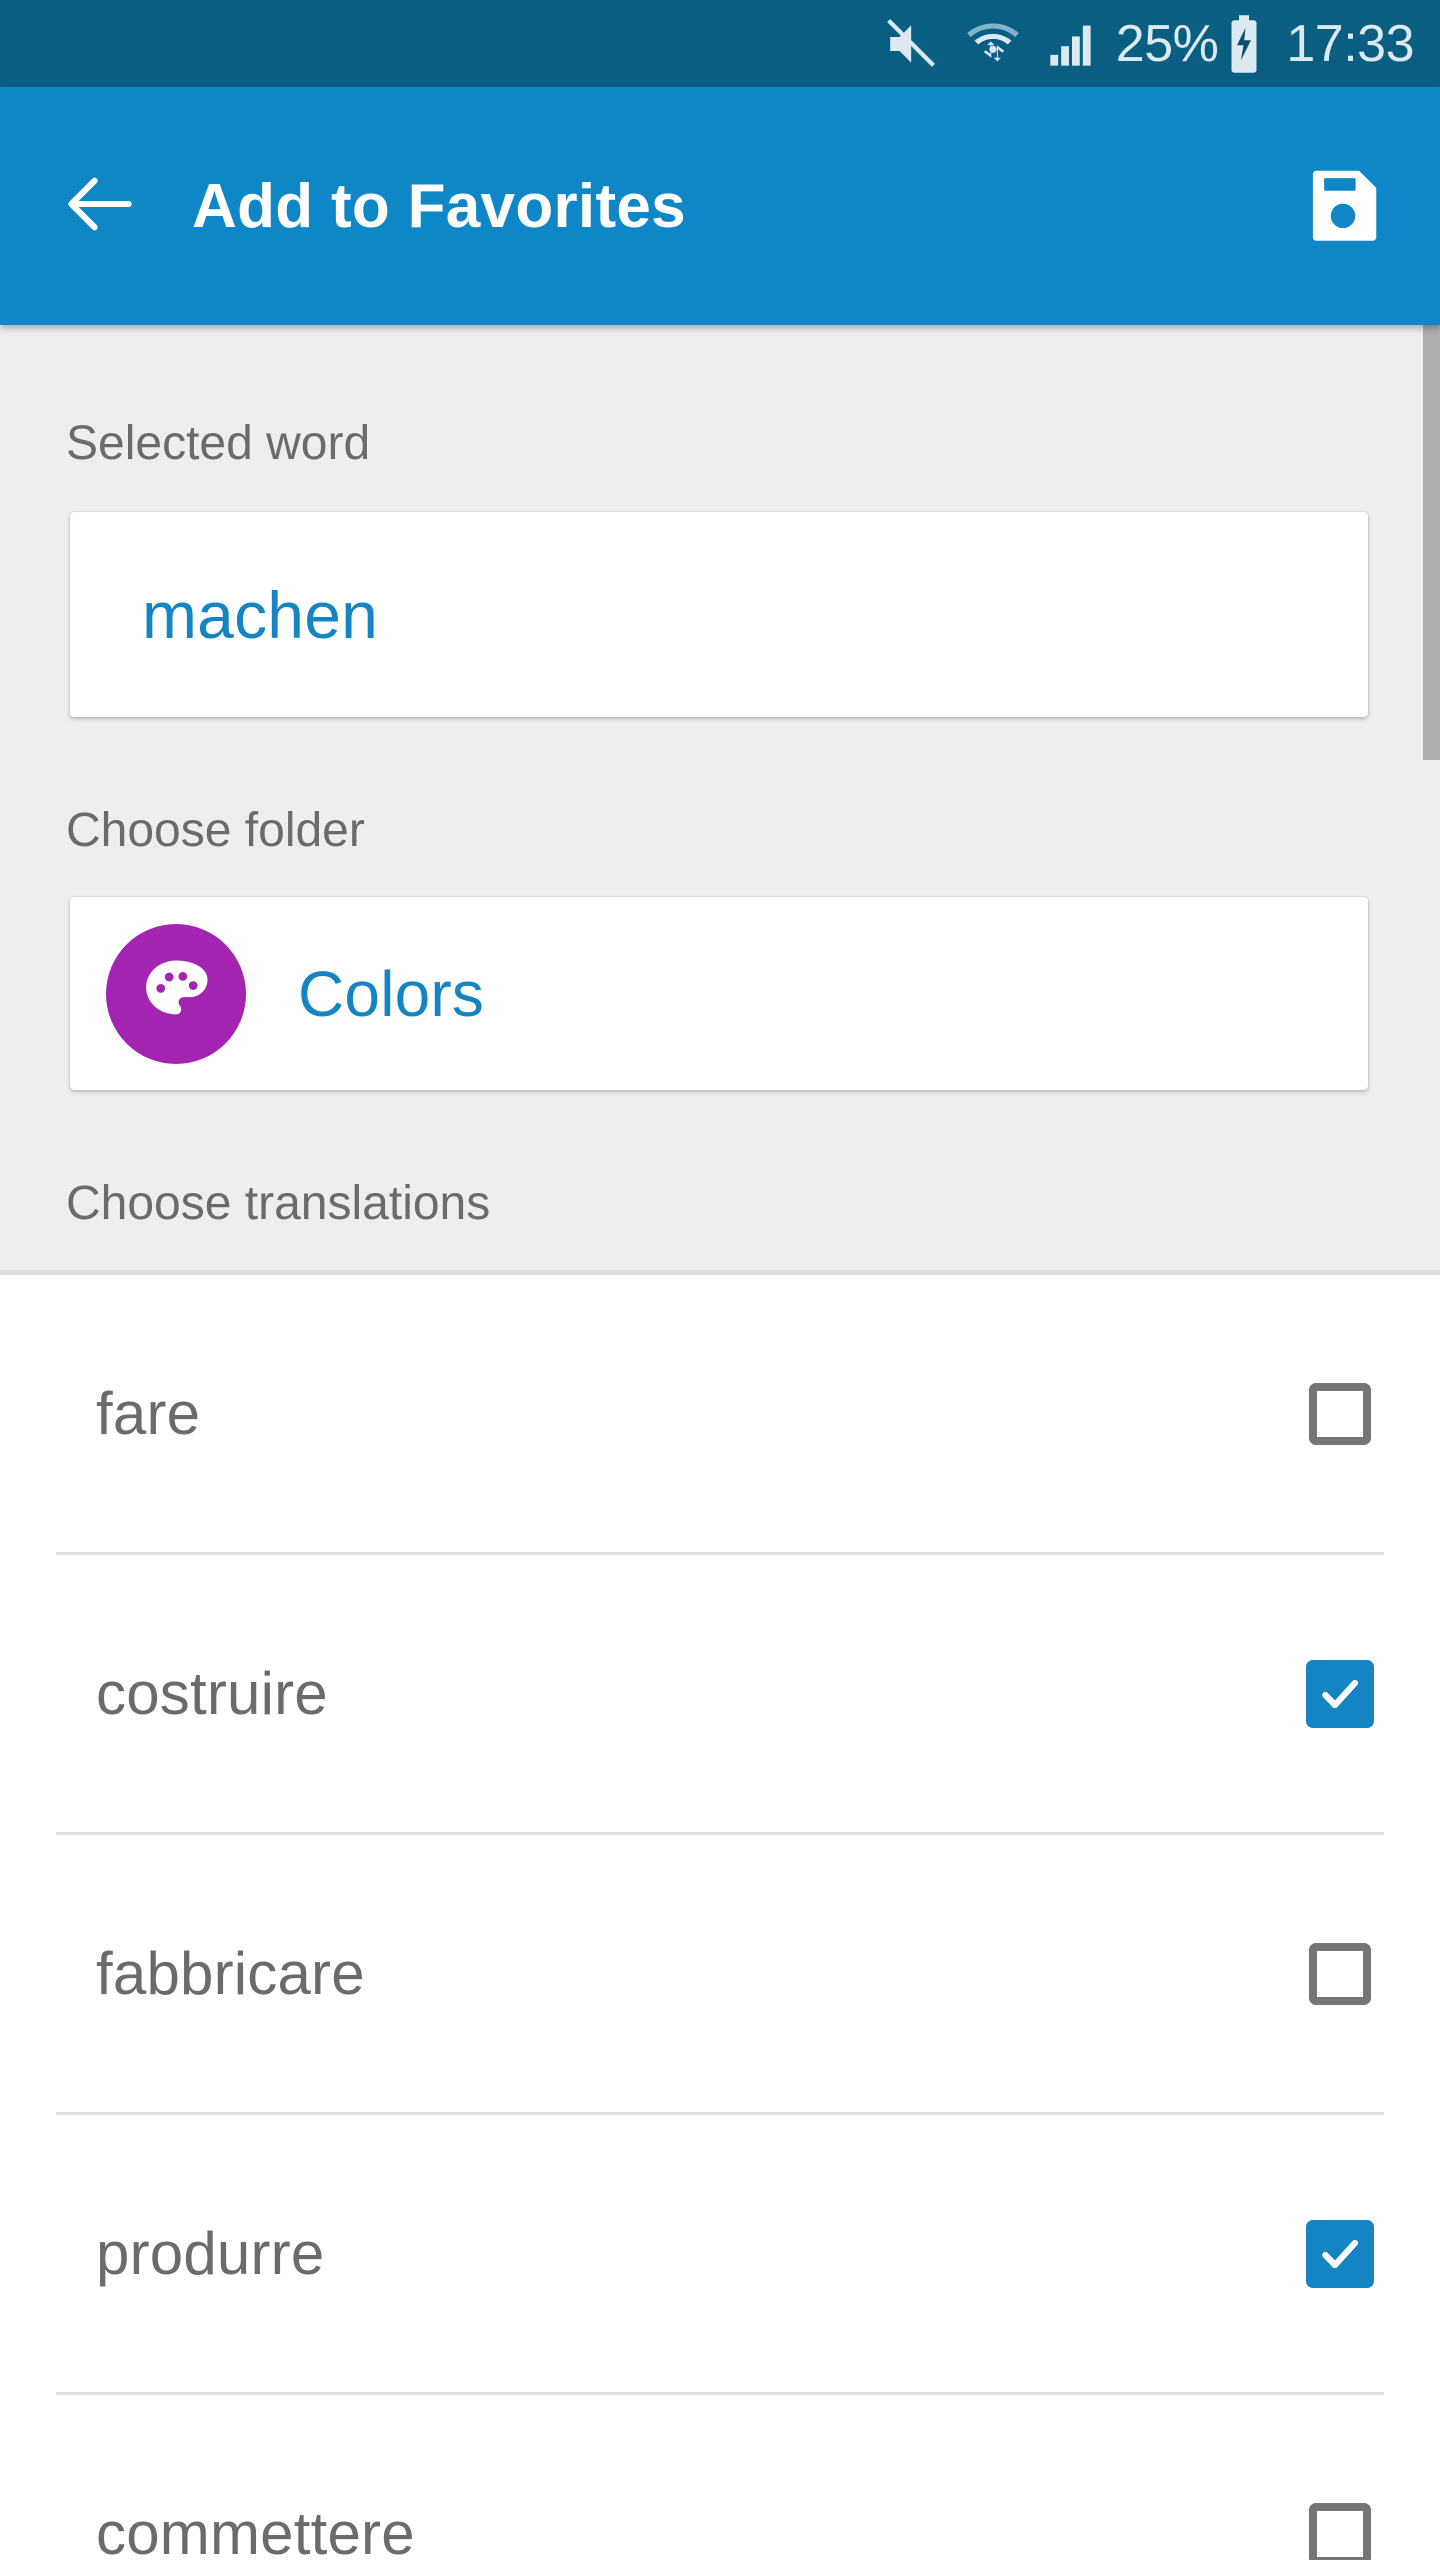  I want to click on folder-avatar, so click(176, 993).